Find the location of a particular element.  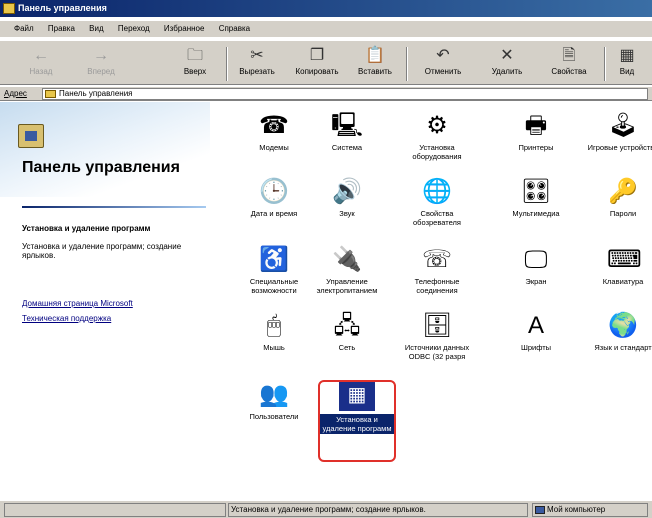

keyboard-icon: ⌨ is located at coordinates (624, 259).